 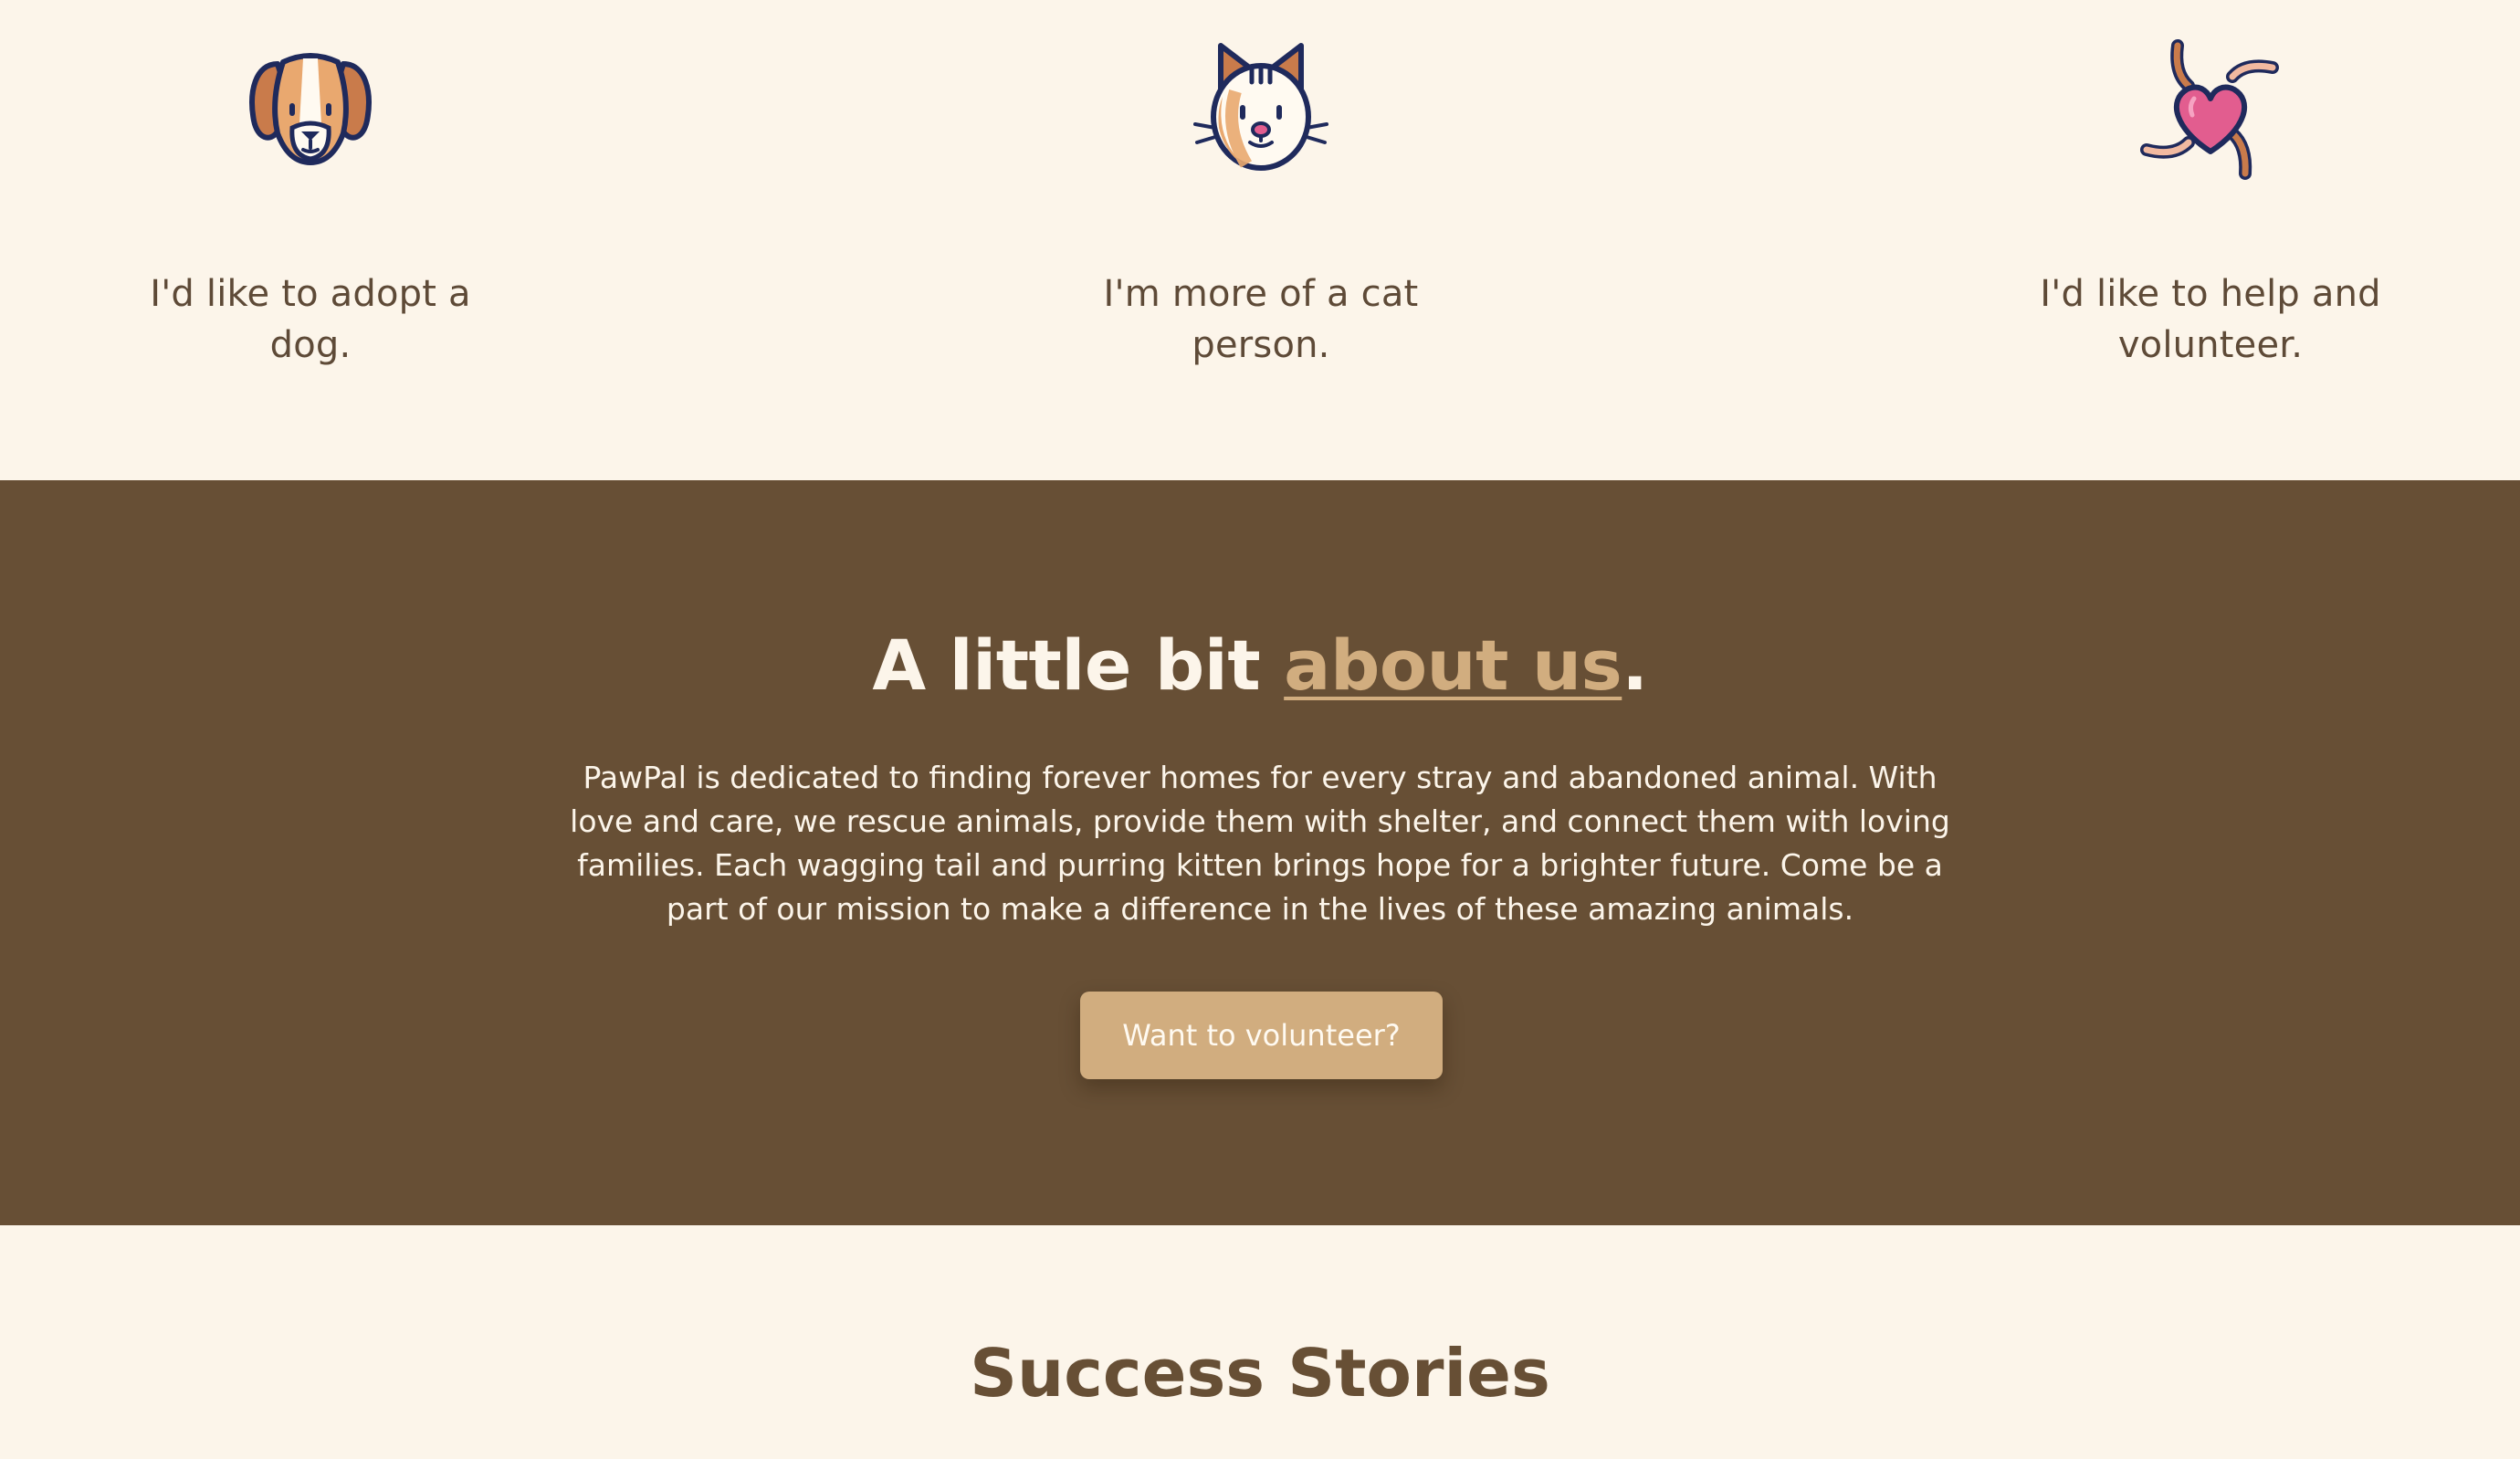 What do you see at coordinates (2210, 320) in the screenshot?
I see `option-label: I'd like to help and volunteer.` at bounding box center [2210, 320].